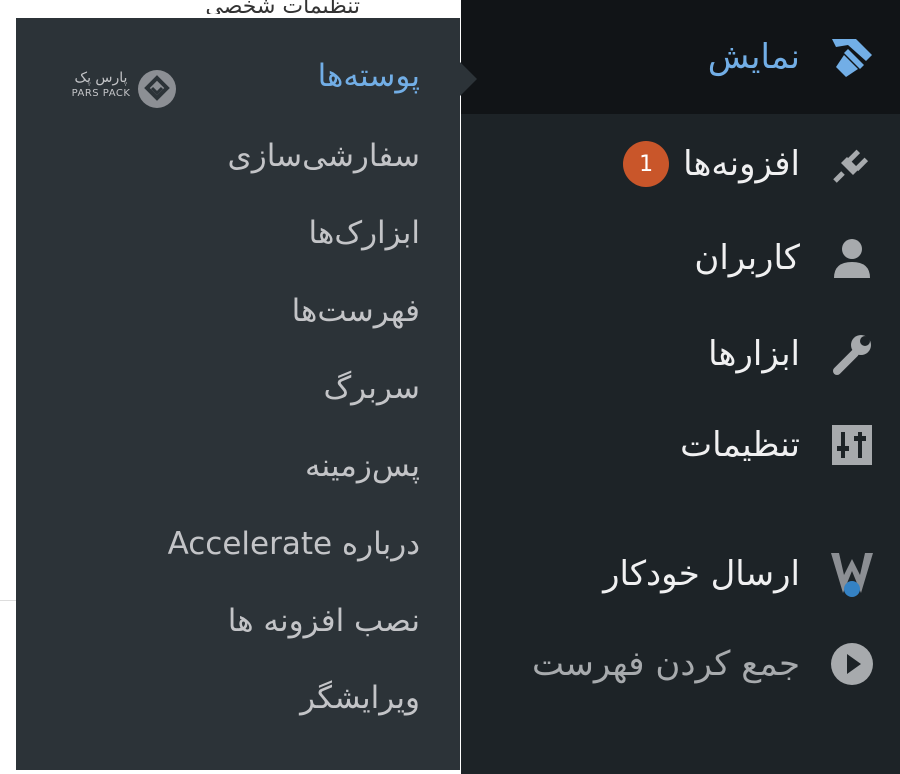  I want to click on menu-item-label: افزونه‌ها, so click(741, 164).